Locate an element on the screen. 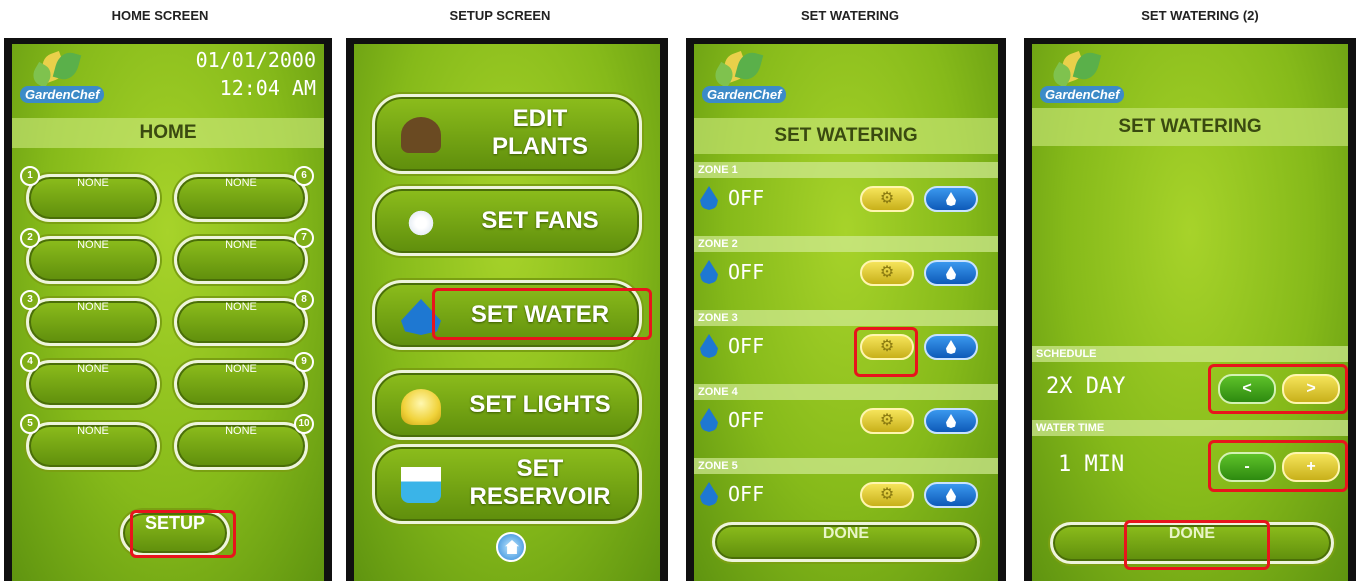 The height and width of the screenshot is (581, 1360). zone-4-row: OFF ⚙ is located at coordinates (846, 421).